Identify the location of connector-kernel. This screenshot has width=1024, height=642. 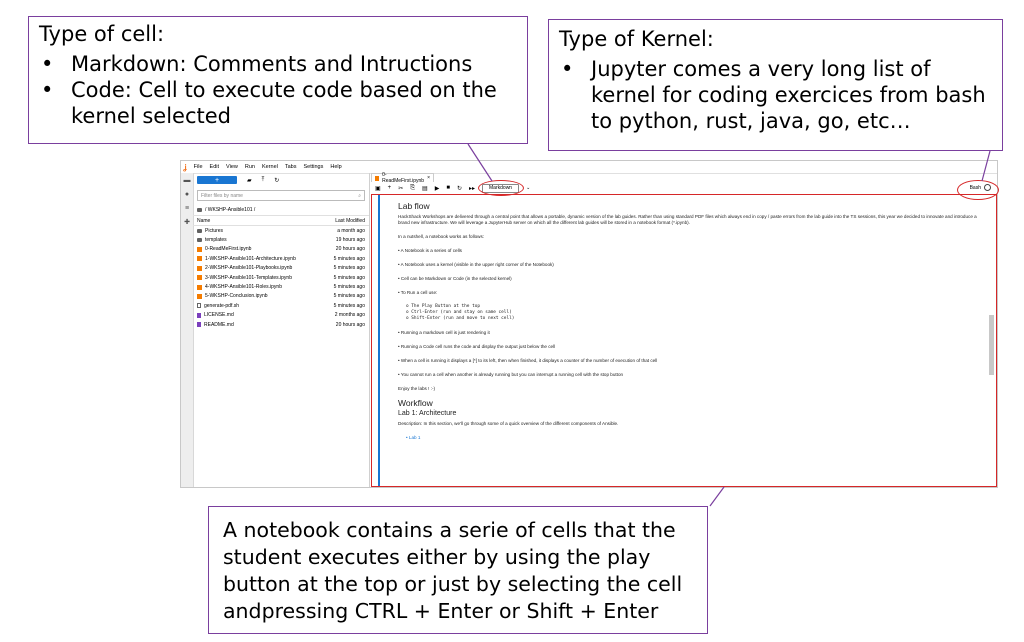
(986, 166).